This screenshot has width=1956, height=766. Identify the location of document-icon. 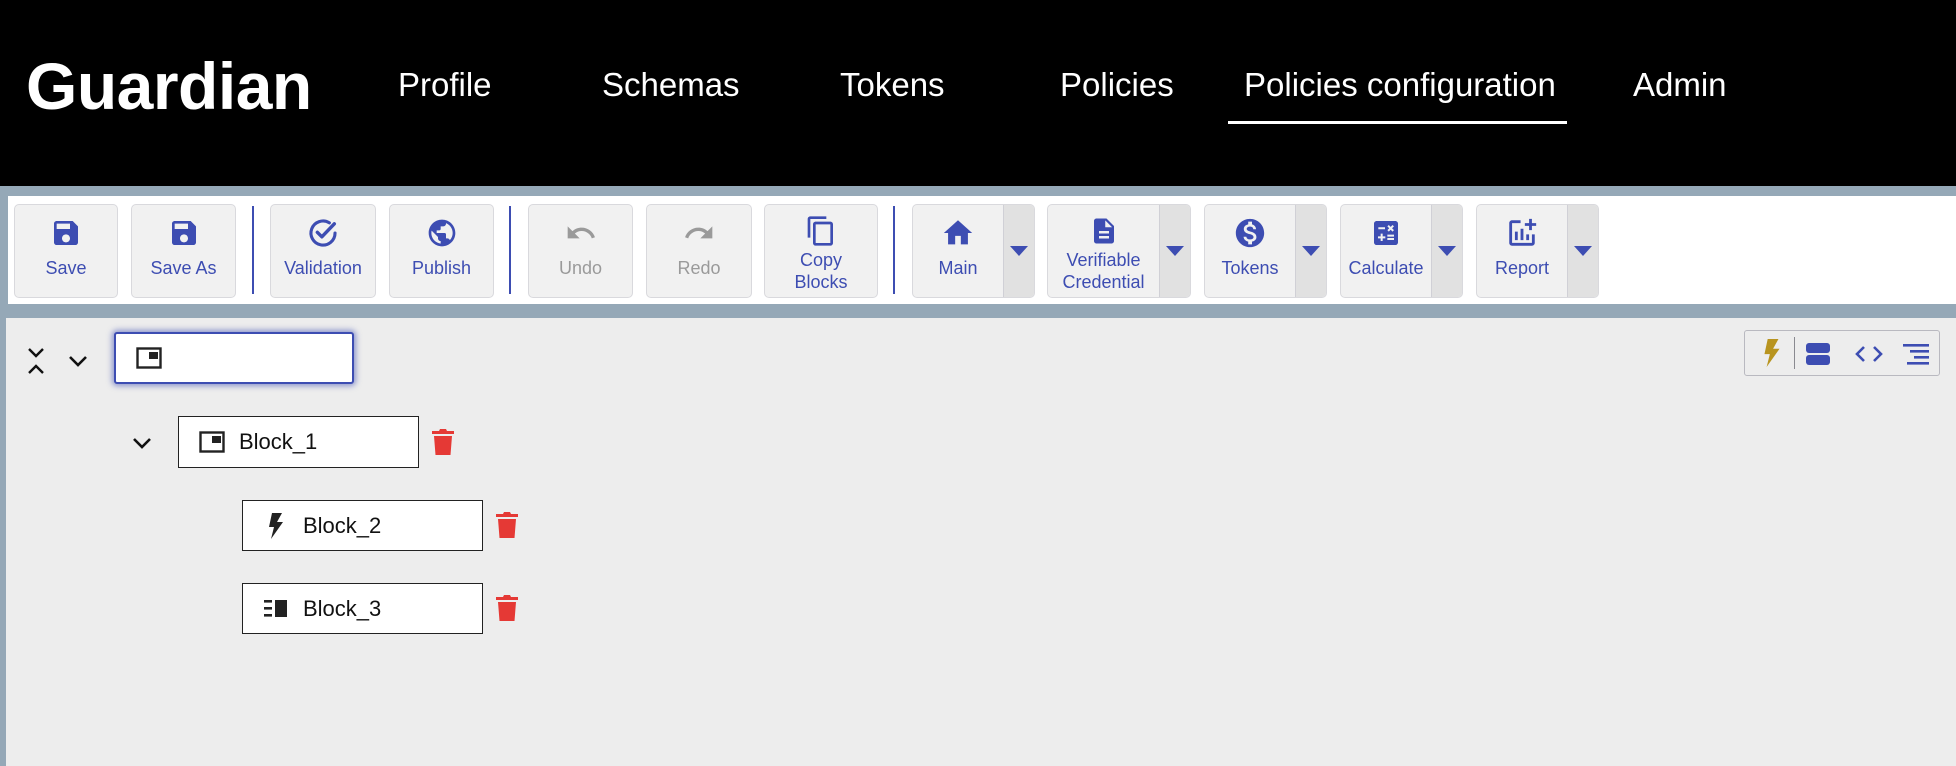
(1103, 231).